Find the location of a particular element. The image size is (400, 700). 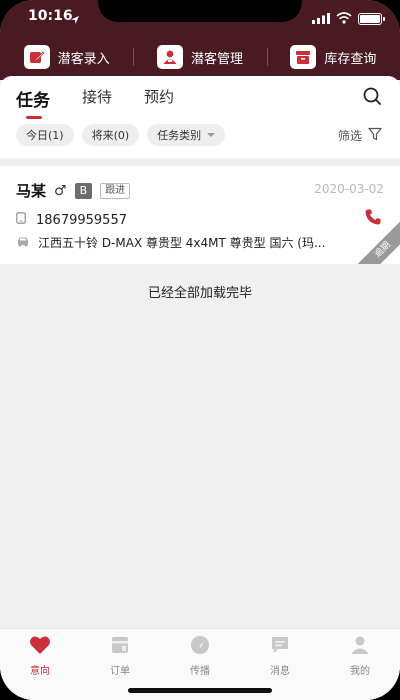

mobile-icon is located at coordinates (21, 220).